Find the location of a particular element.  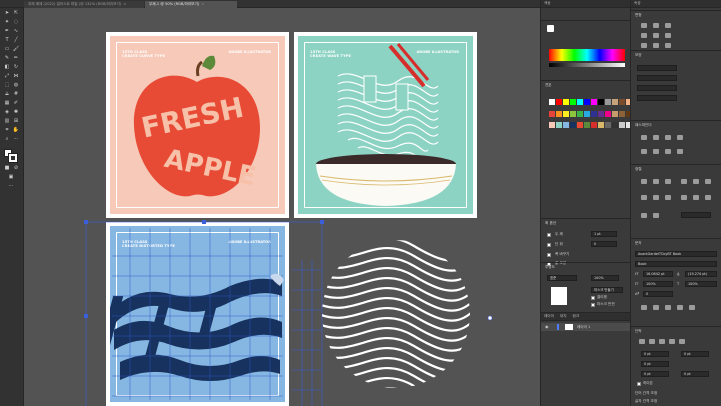

rectangle-tool-icon: ▭ is located at coordinates (7, 49).